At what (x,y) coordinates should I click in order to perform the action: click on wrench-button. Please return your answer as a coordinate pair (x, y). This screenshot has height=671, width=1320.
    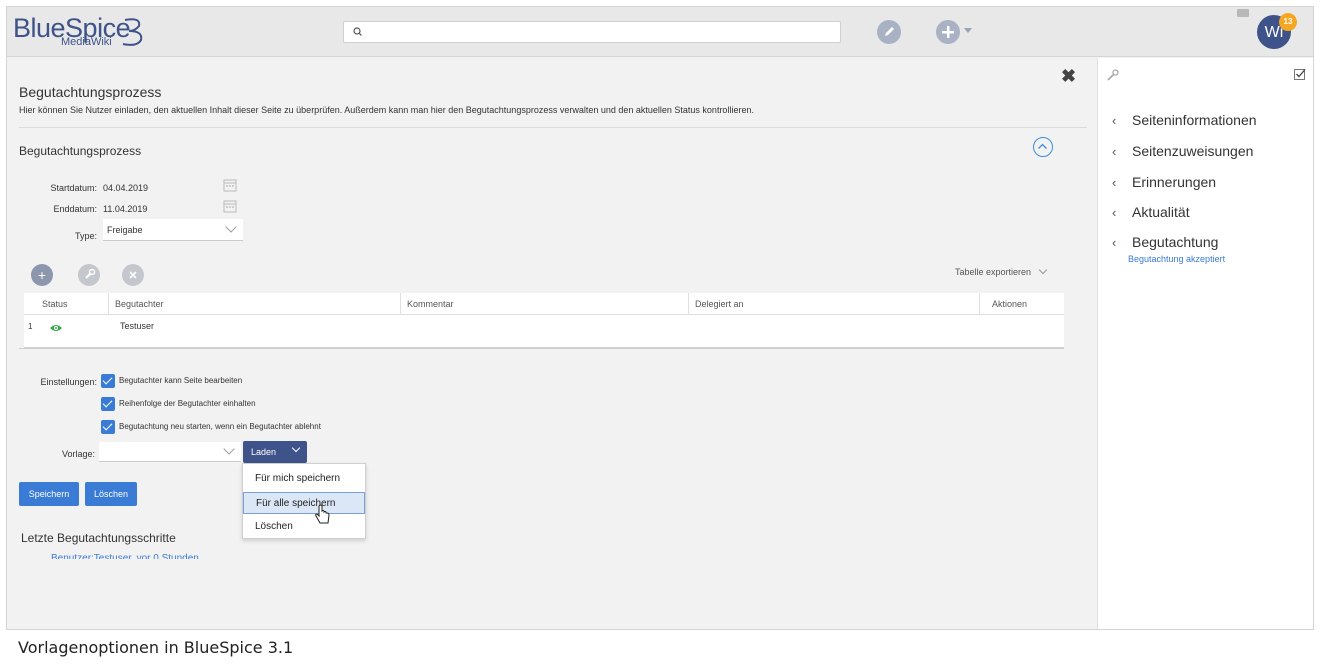
    Looking at the image, I should click on (89, 275).